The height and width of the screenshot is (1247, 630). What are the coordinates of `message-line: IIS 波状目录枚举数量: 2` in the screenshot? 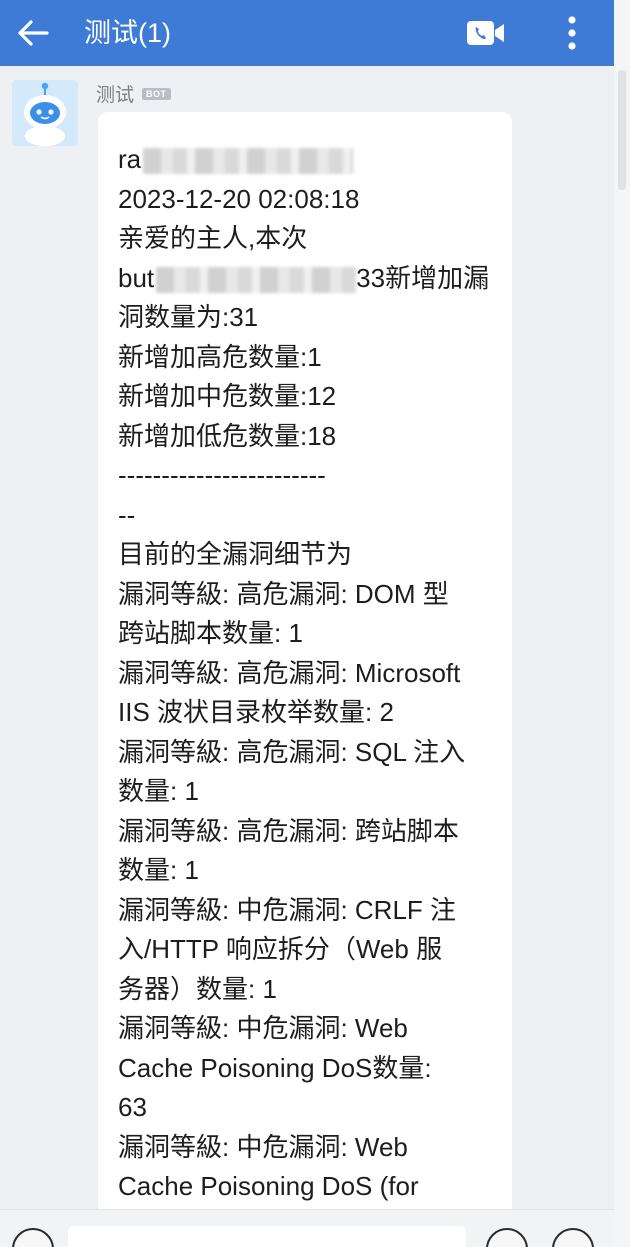 It's located at (309, 713).